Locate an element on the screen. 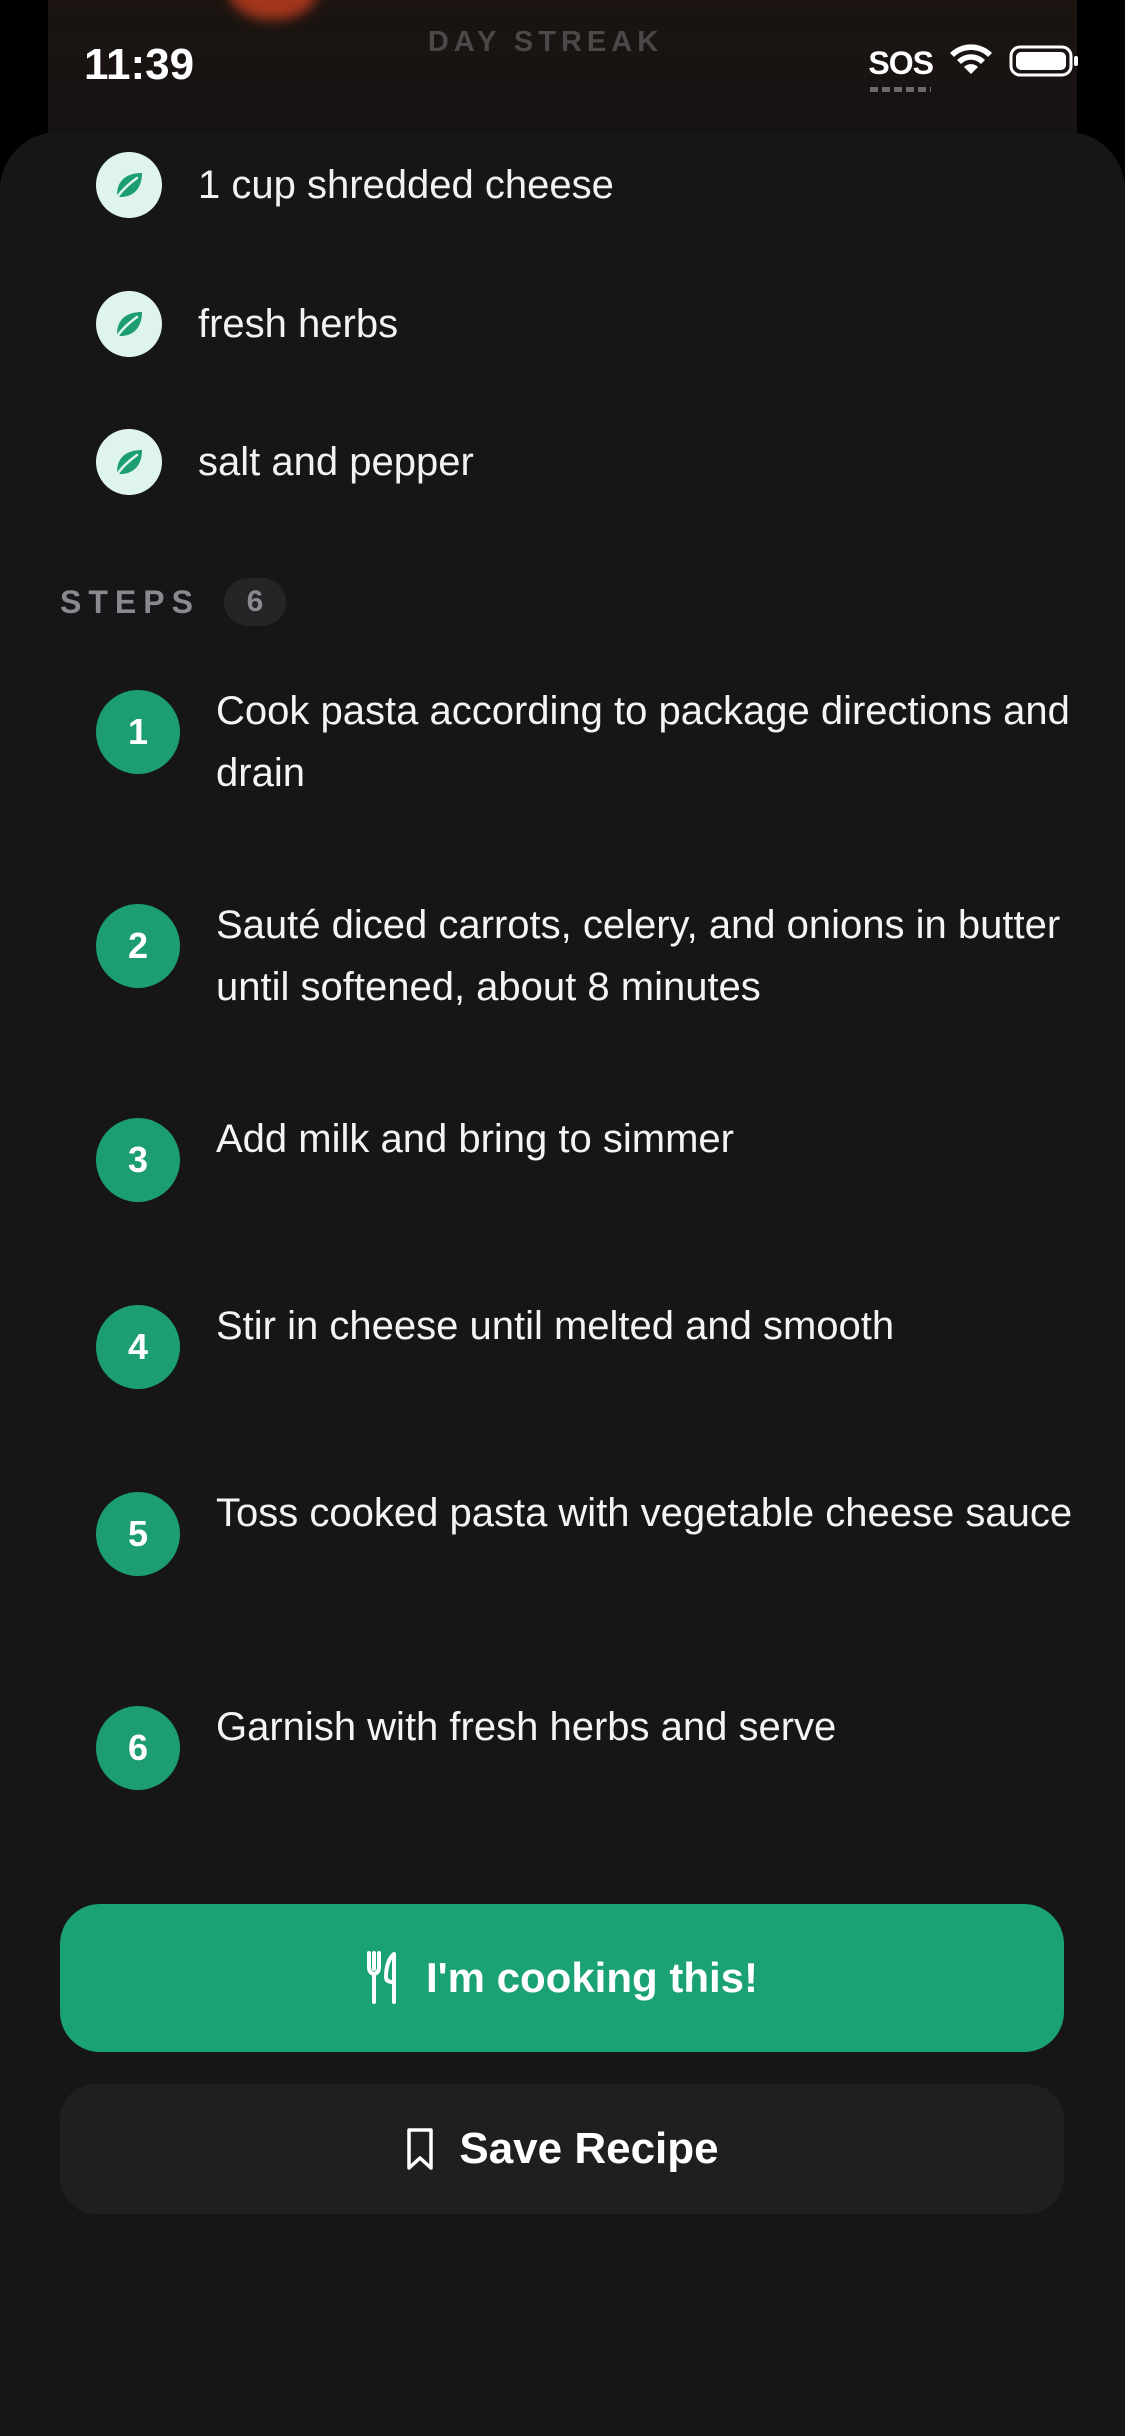 The height and width of the screenshot is (2436, 1125). ingredient-item: 1 cup shredded cheese is located at coordinates (355, 185).